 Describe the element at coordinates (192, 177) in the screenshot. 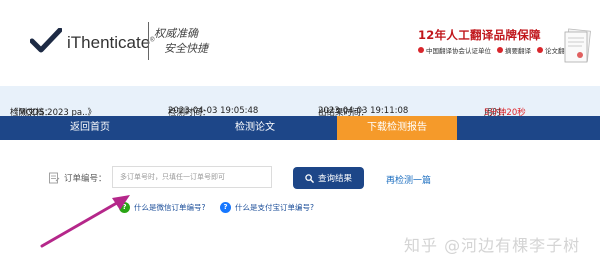

I see `order-number-input` at that location.